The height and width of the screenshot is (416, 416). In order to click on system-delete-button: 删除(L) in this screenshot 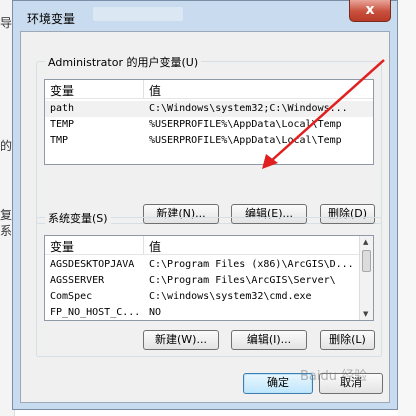, I will do `click(347, 340)`.